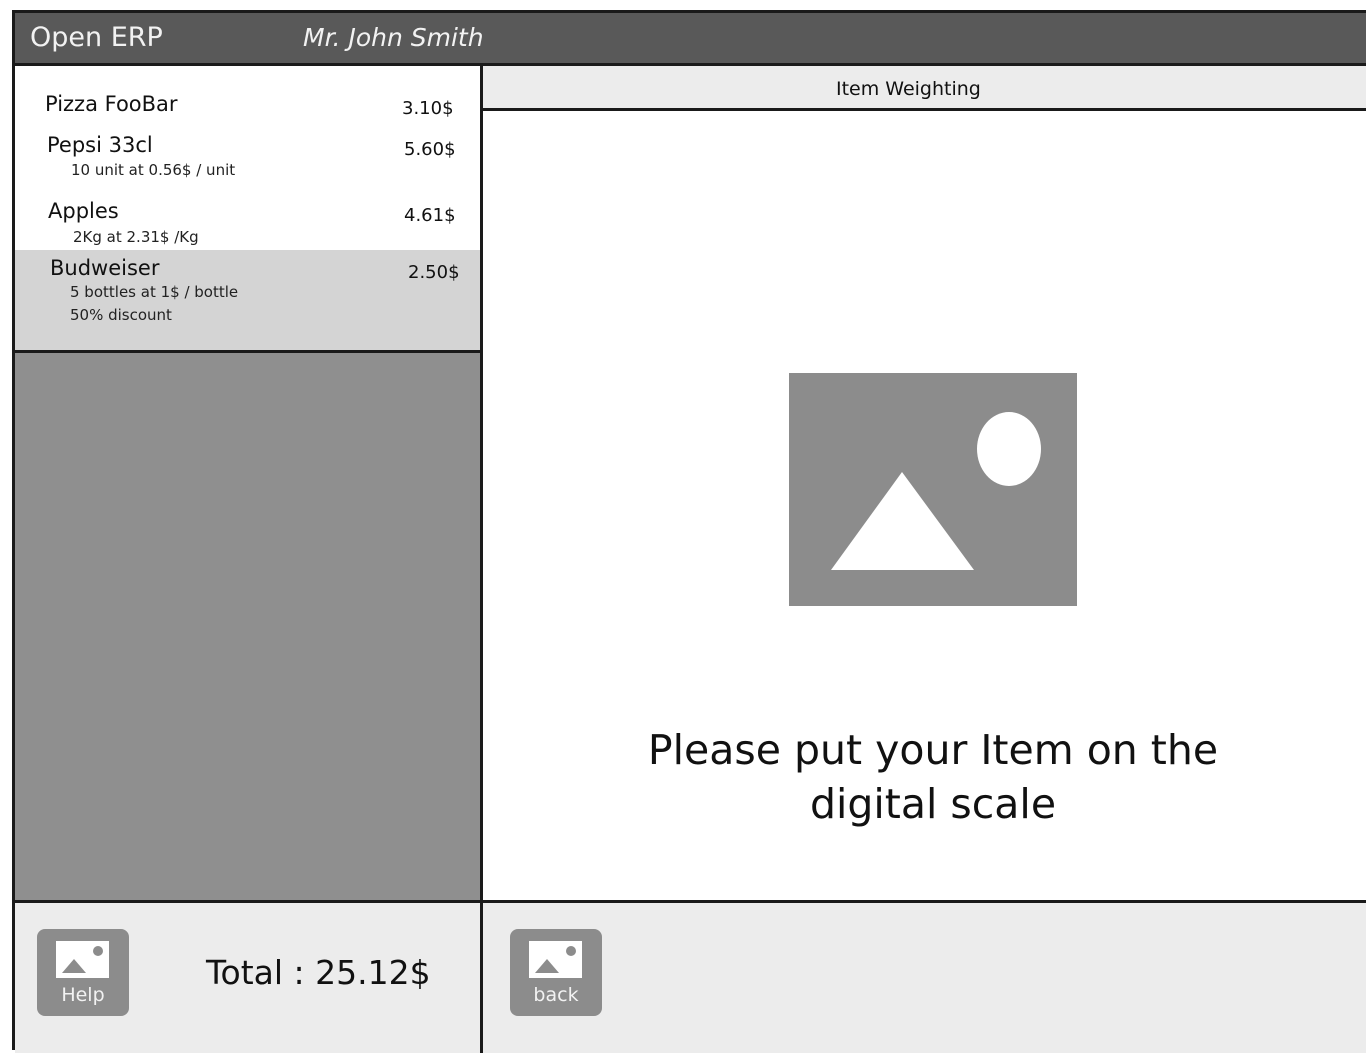 This screenshot has width=1366, height=1053. I want to click on item-price: 3.10$, so click(428, 108).